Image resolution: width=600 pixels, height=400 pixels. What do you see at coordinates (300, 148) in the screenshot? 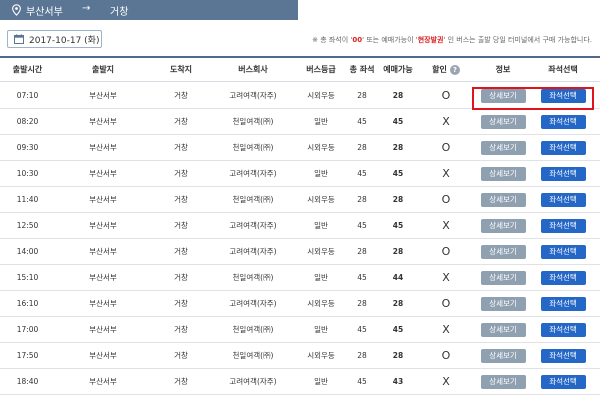
I see `table-row: 09:30 부산서부 거창 천일여객(㈜) 시외우등 28 28 O 상세보기 좌석선택` at bounding box center [300, 148].